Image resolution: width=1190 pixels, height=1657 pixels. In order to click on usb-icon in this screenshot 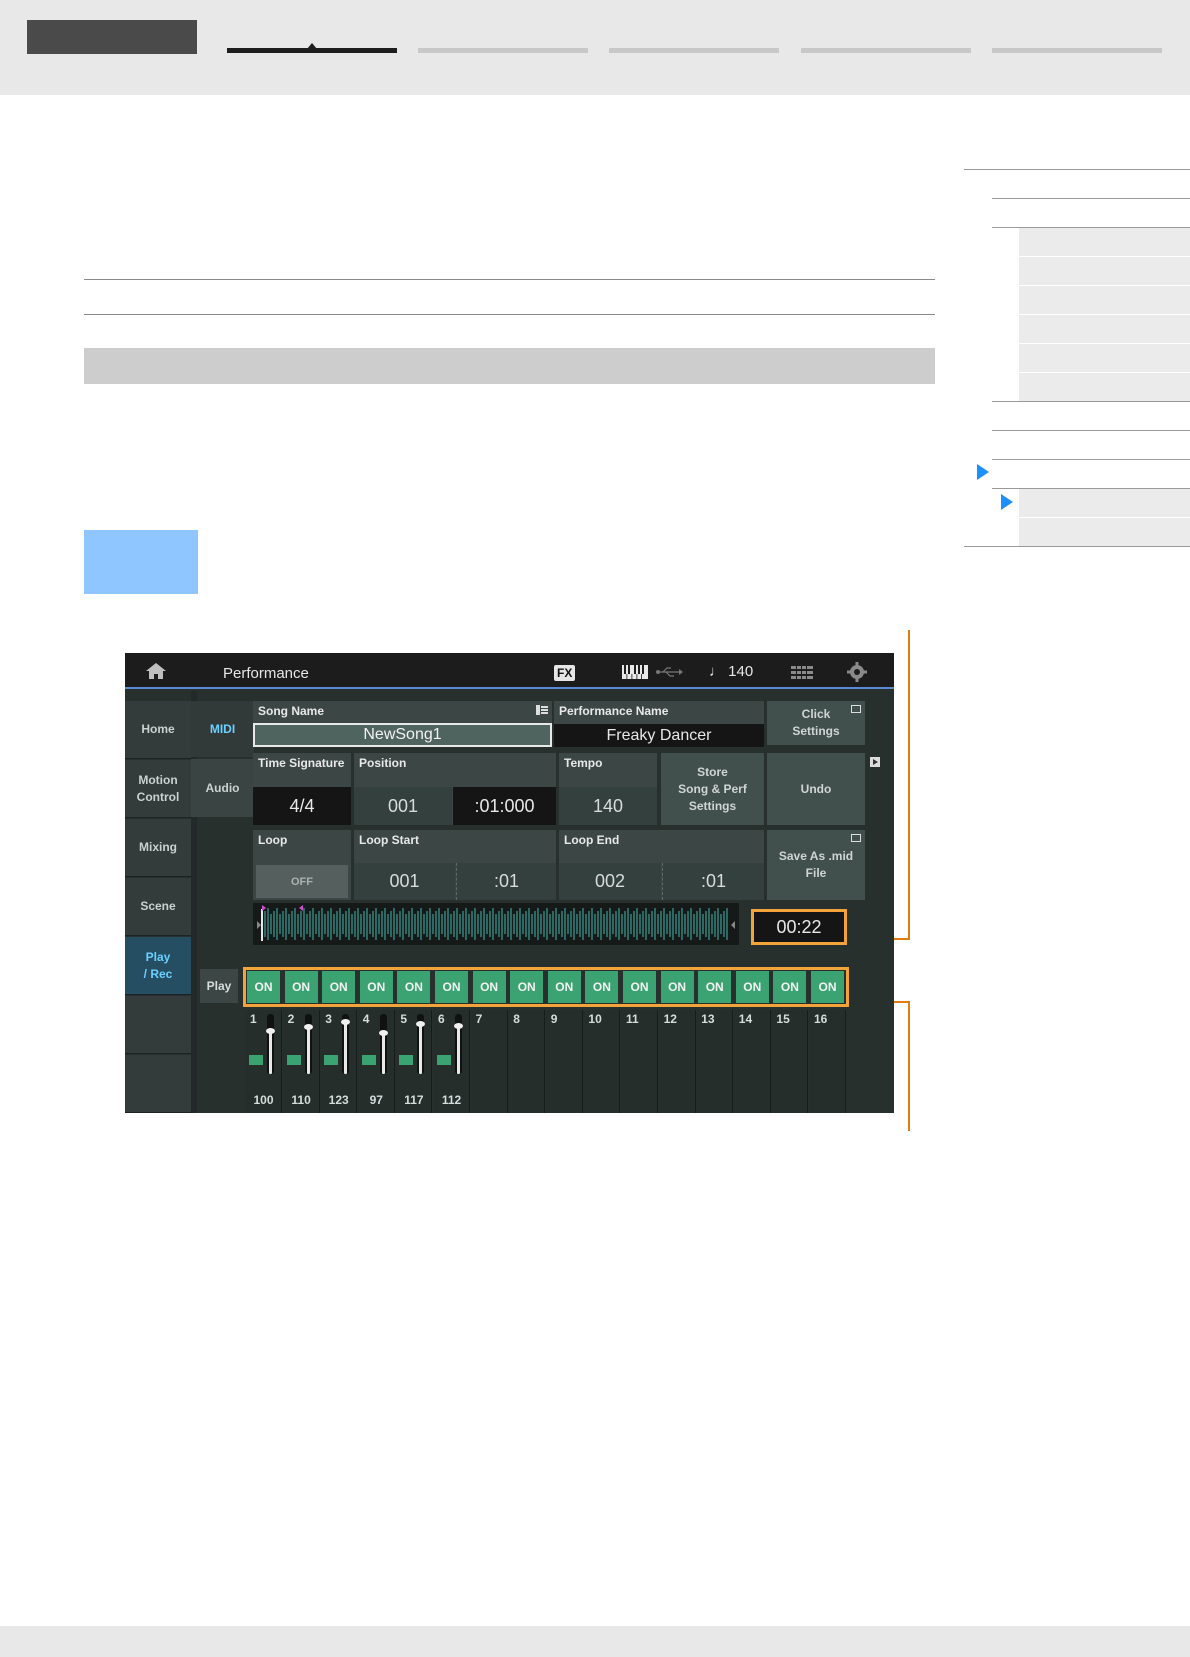, I will do `click(669, 672)`.